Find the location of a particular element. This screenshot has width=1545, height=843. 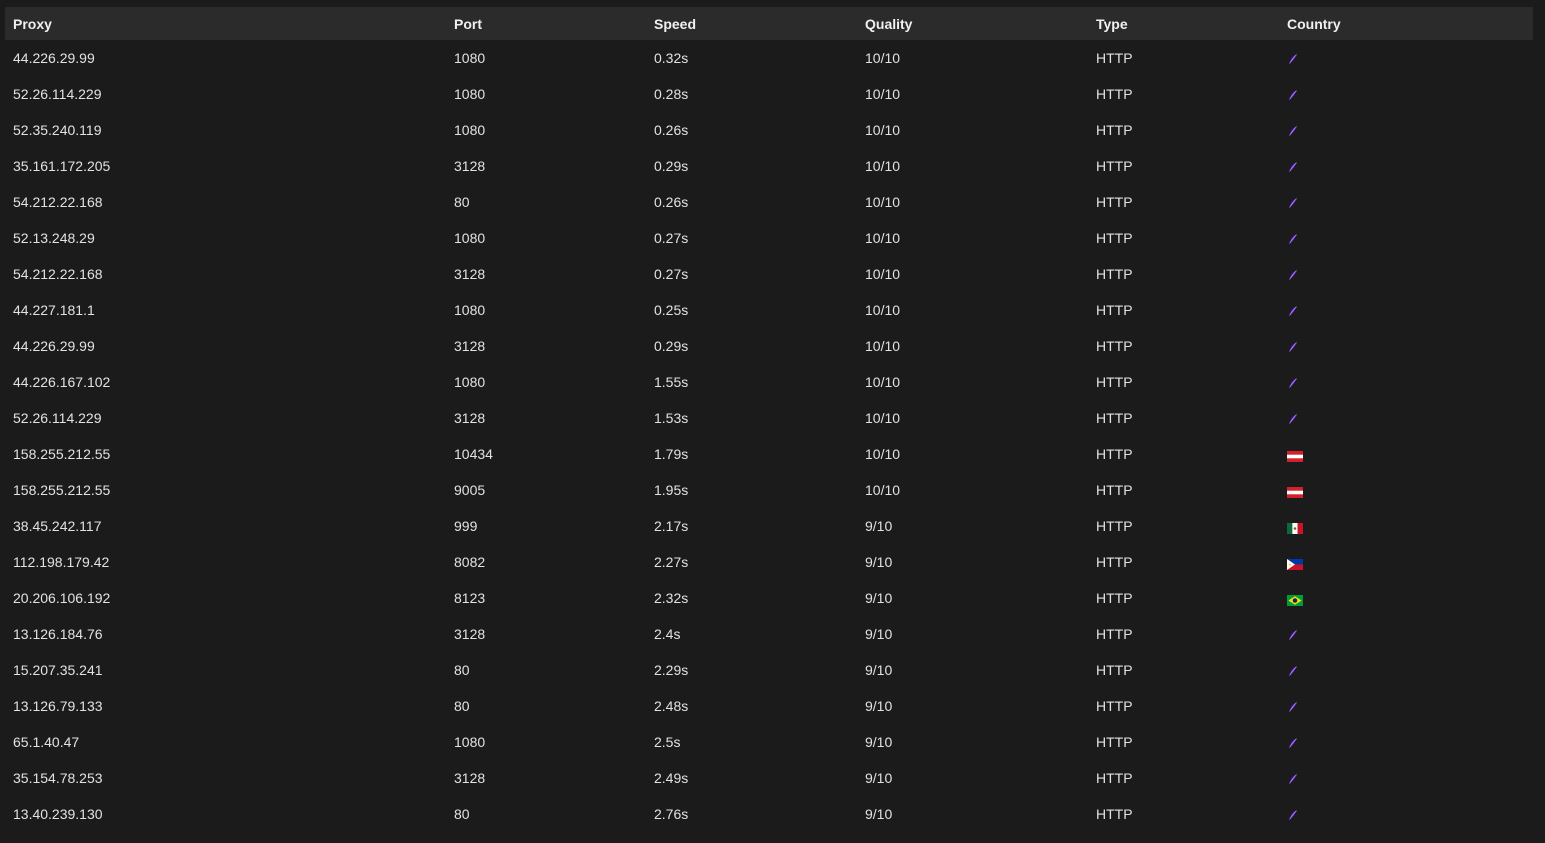

cell-port: 8082 is located at coordinates (470, 562).